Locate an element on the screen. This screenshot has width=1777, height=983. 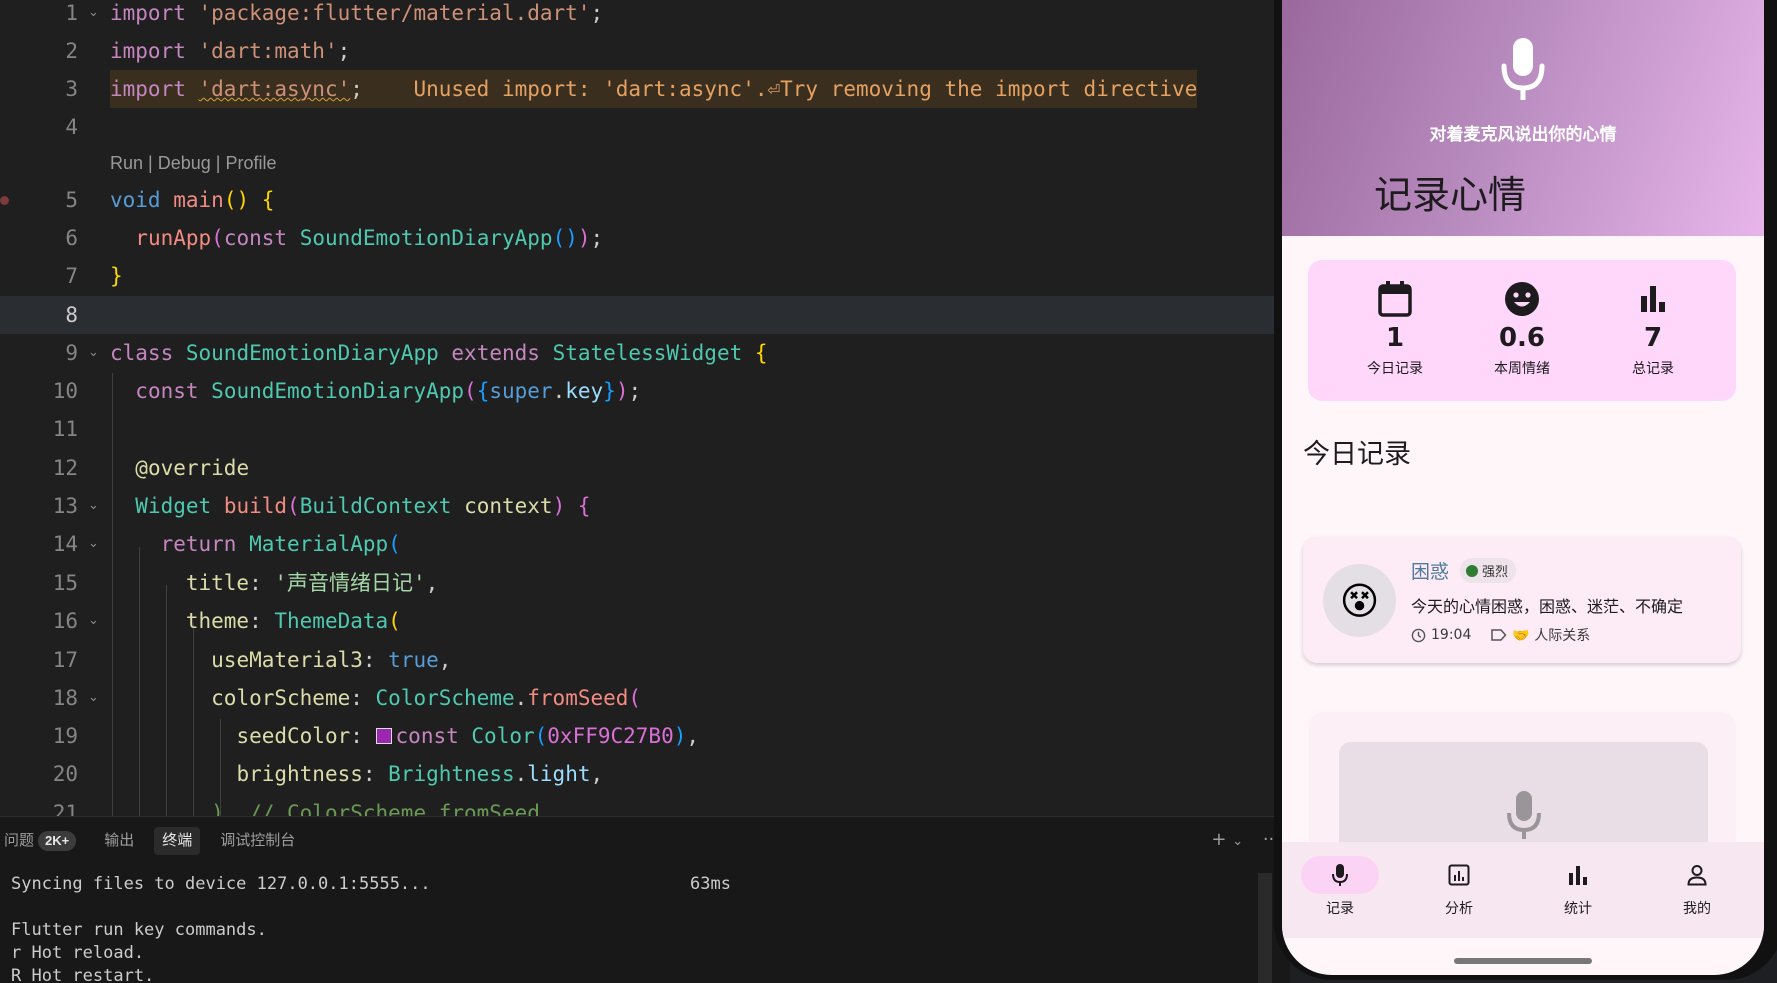
code-text: void main() { is located at coordinates (192, 200).